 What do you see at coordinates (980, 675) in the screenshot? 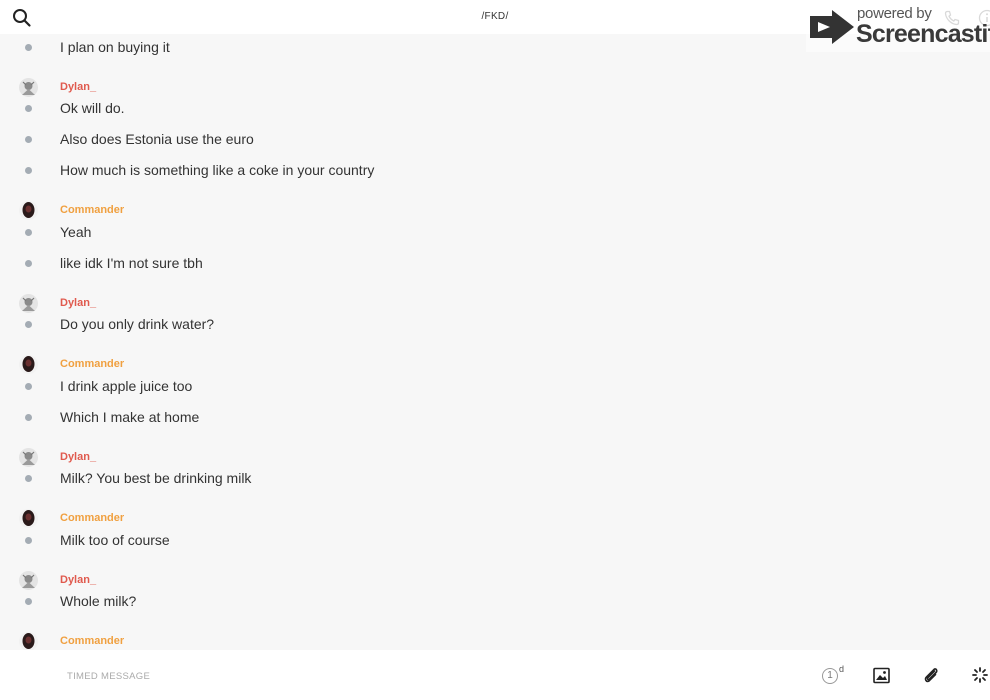
I see `spinner-icon` at bounding box center [980, 675].